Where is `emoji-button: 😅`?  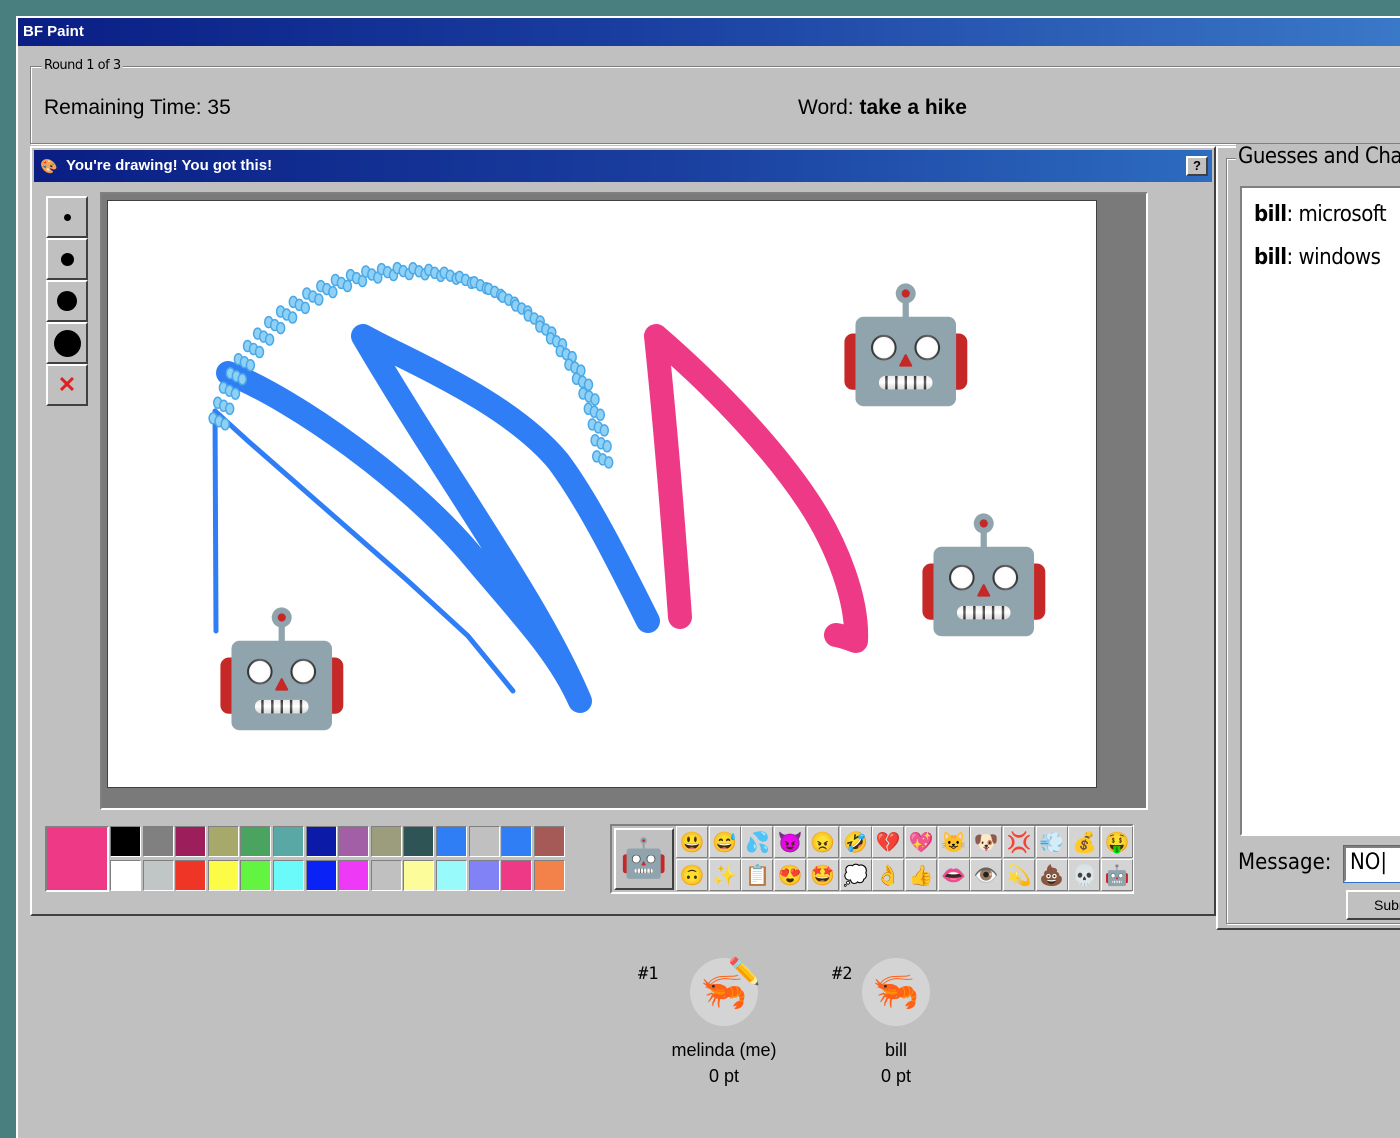 emoji-button: 😅 is located at coordinates (724, 842).